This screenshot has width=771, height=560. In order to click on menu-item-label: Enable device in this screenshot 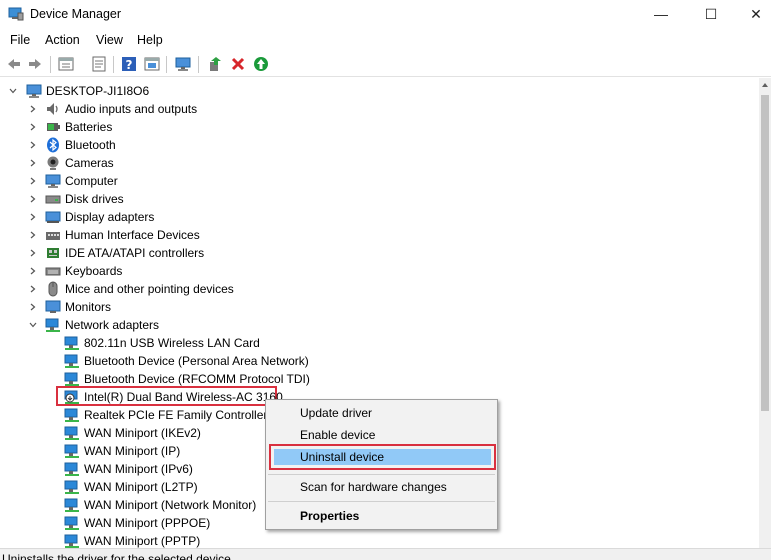, I will do `click(338, 435)`.